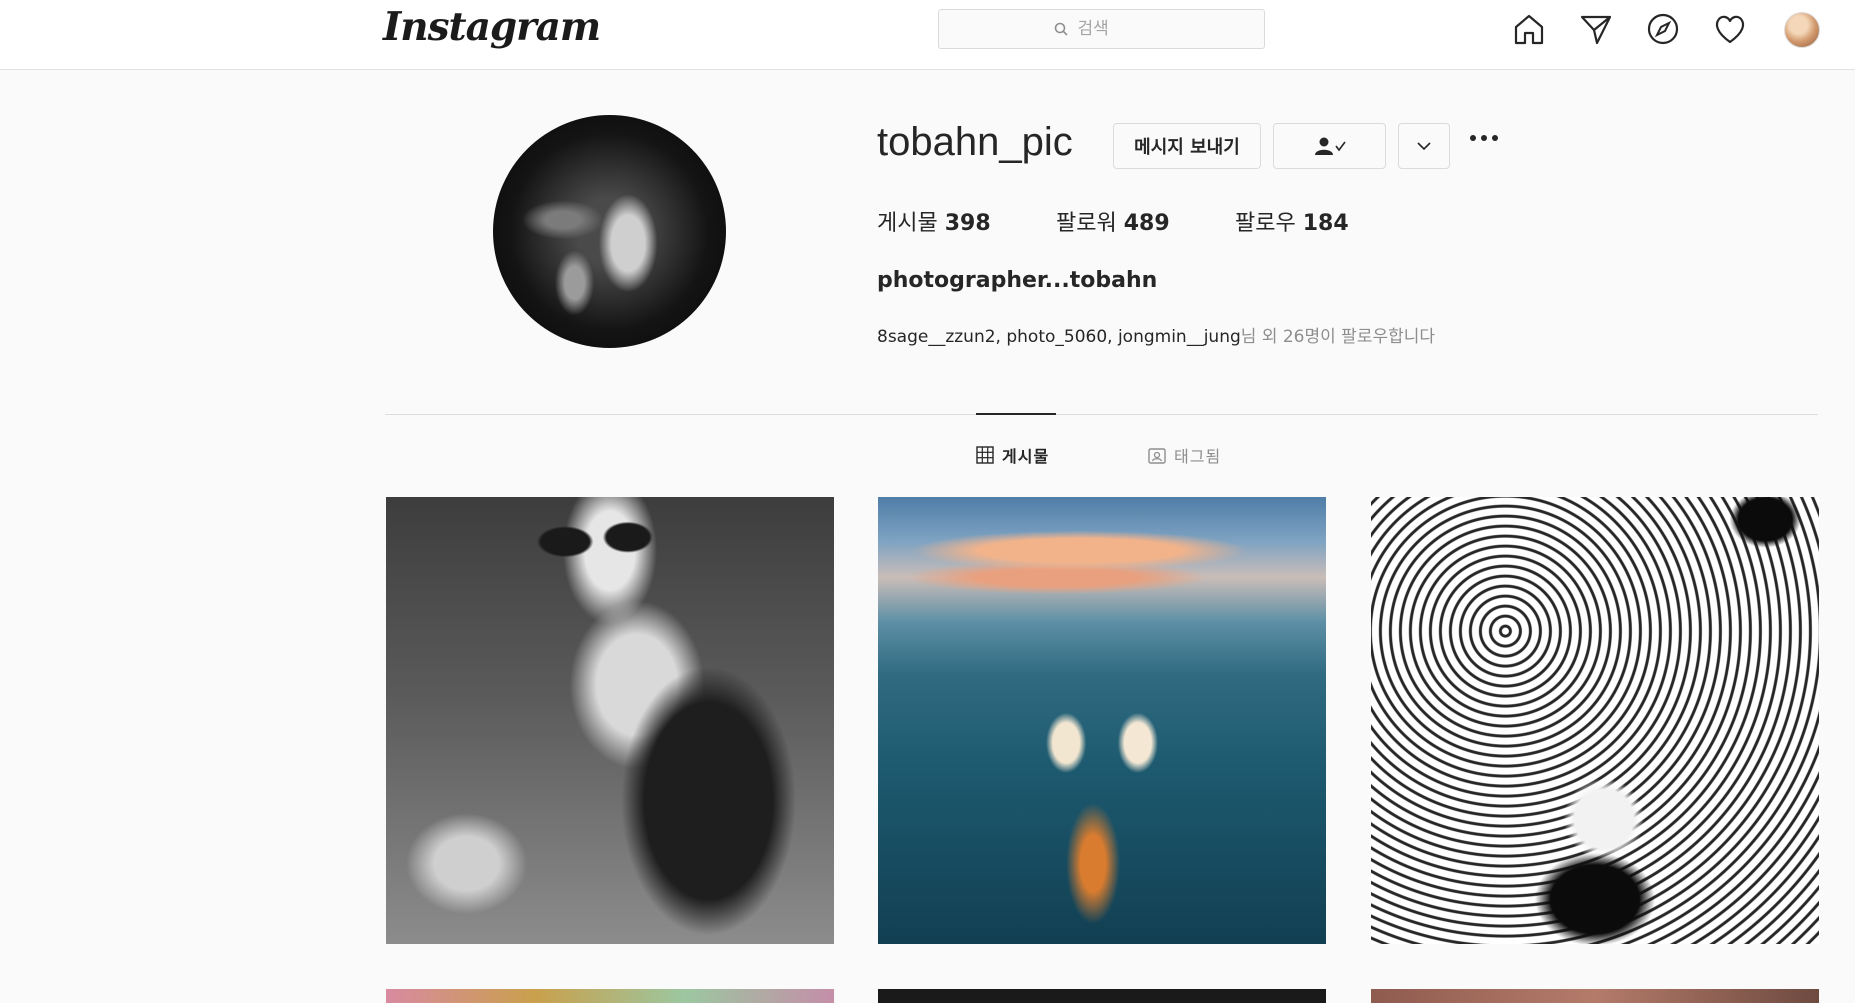  Describe the element at coordinates (1017, 280) in the screenshot. I see `profile-full-name: photographer...tobahn` at that location.